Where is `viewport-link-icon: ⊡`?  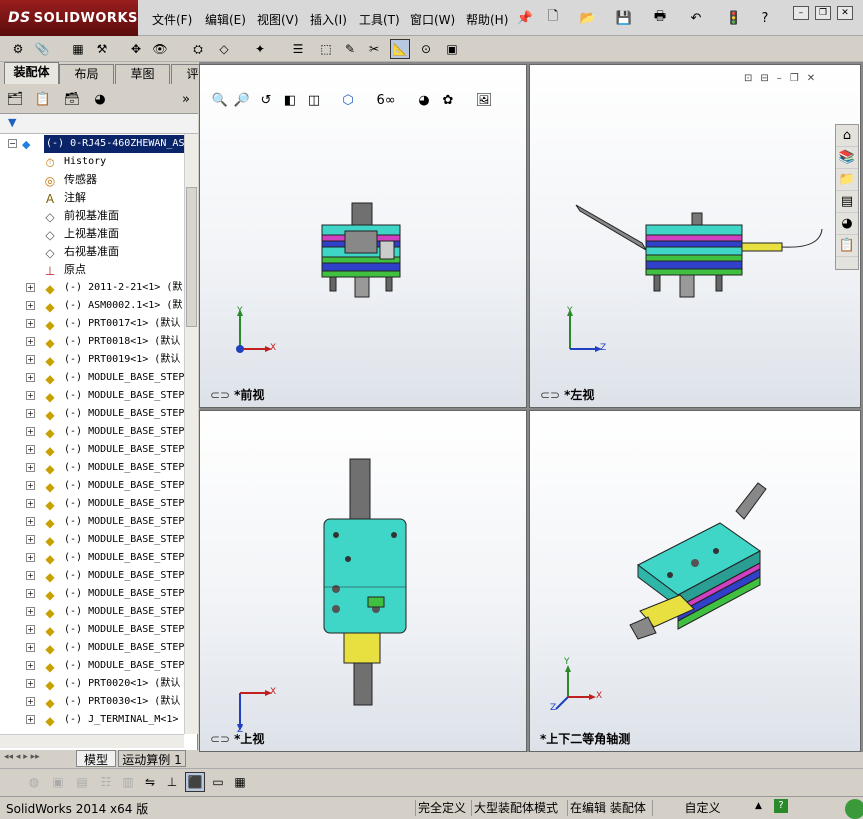
viewport-link-icon: ⊡ is located at coordinates (748, 78).